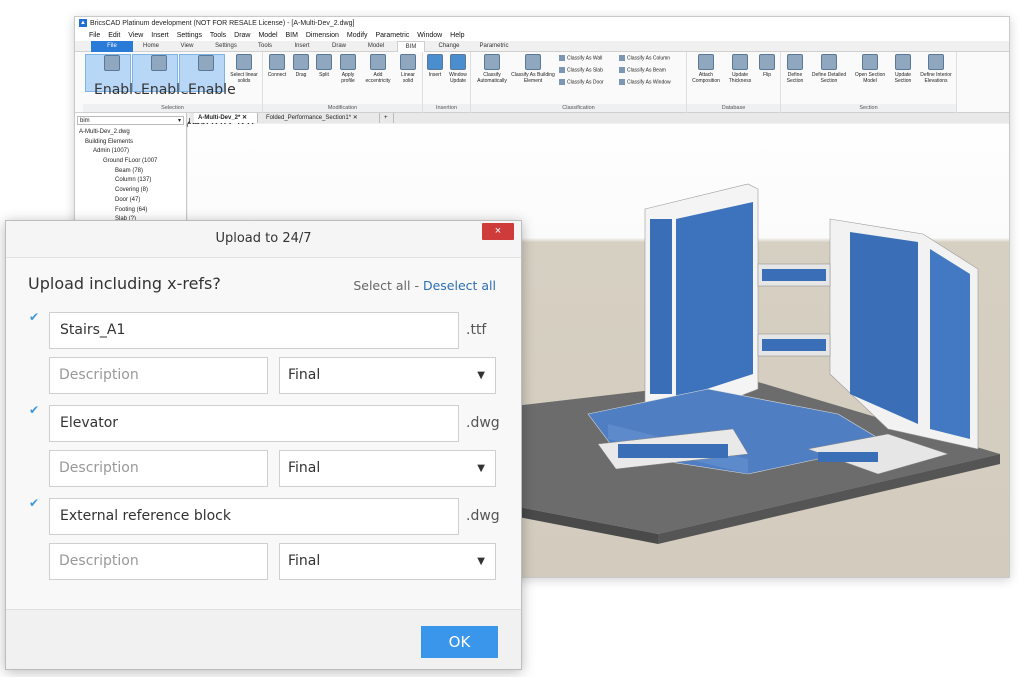  Describe the element at coordinates (160, 35) in the screenshot. I see `menu-insert: Insert` at that location.